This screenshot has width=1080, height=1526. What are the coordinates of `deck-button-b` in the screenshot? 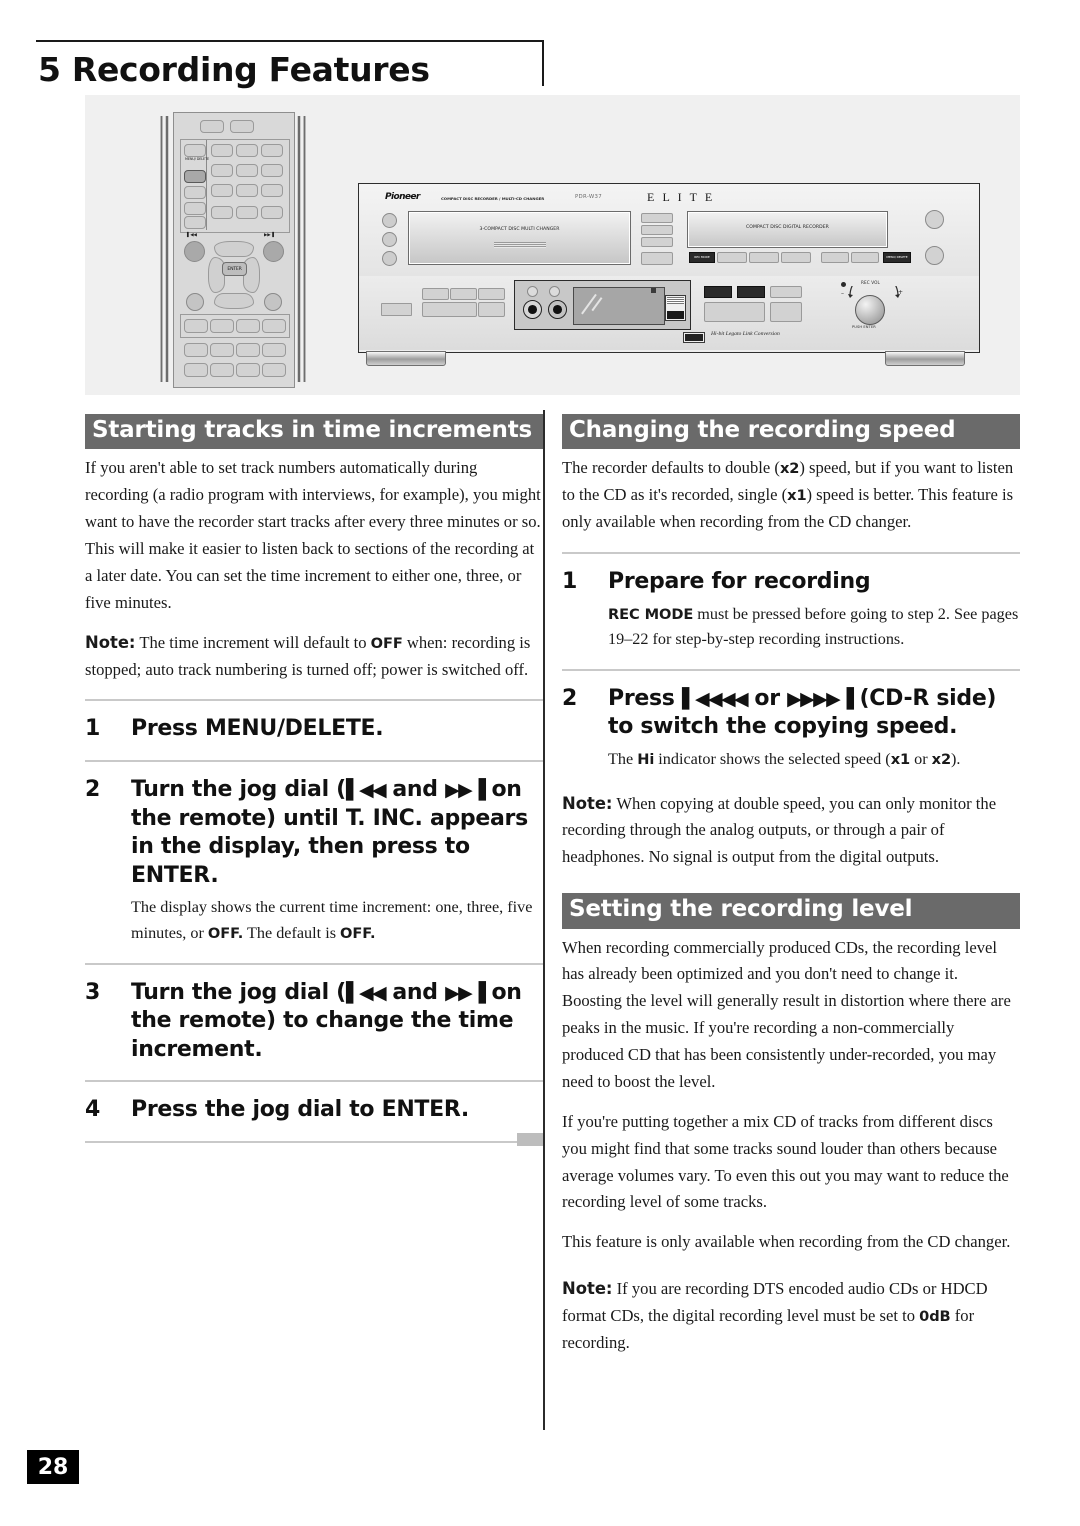 It's located at (764, 257).